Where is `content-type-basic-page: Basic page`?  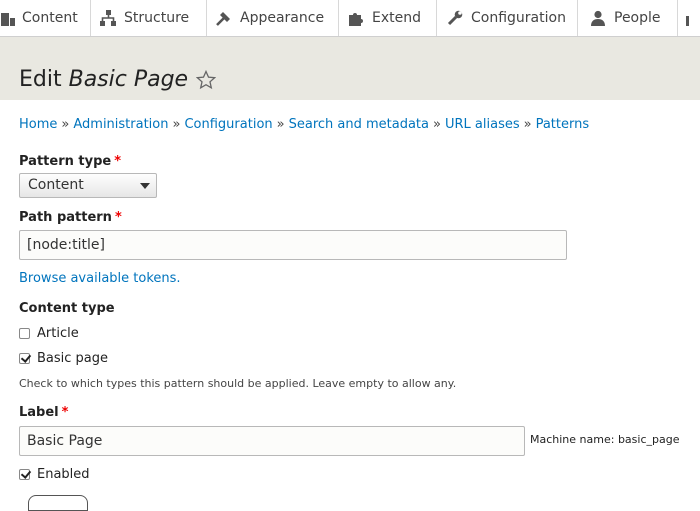 content-type-basic-page: Basic page is located at coordinates (63, 358).